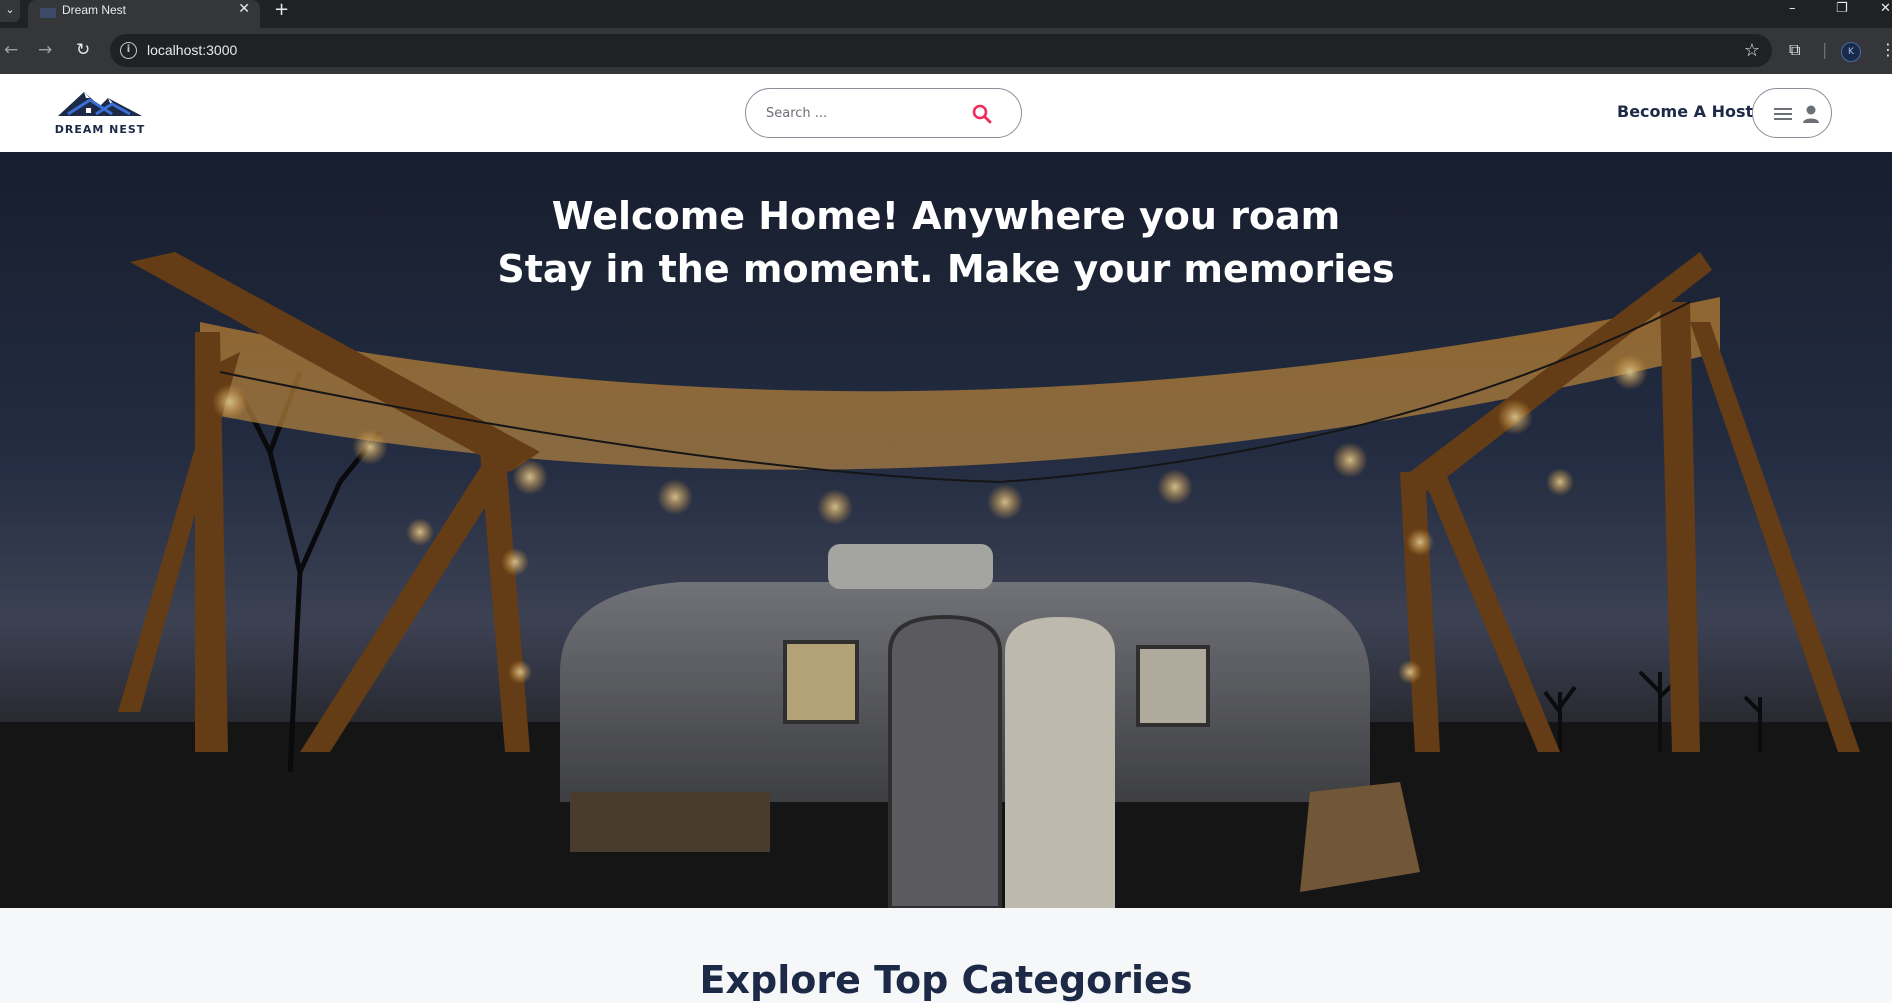 This screenshot has height=1003, width=1892. I want to click on tab-title: Dream Nest, so click(94, 10).